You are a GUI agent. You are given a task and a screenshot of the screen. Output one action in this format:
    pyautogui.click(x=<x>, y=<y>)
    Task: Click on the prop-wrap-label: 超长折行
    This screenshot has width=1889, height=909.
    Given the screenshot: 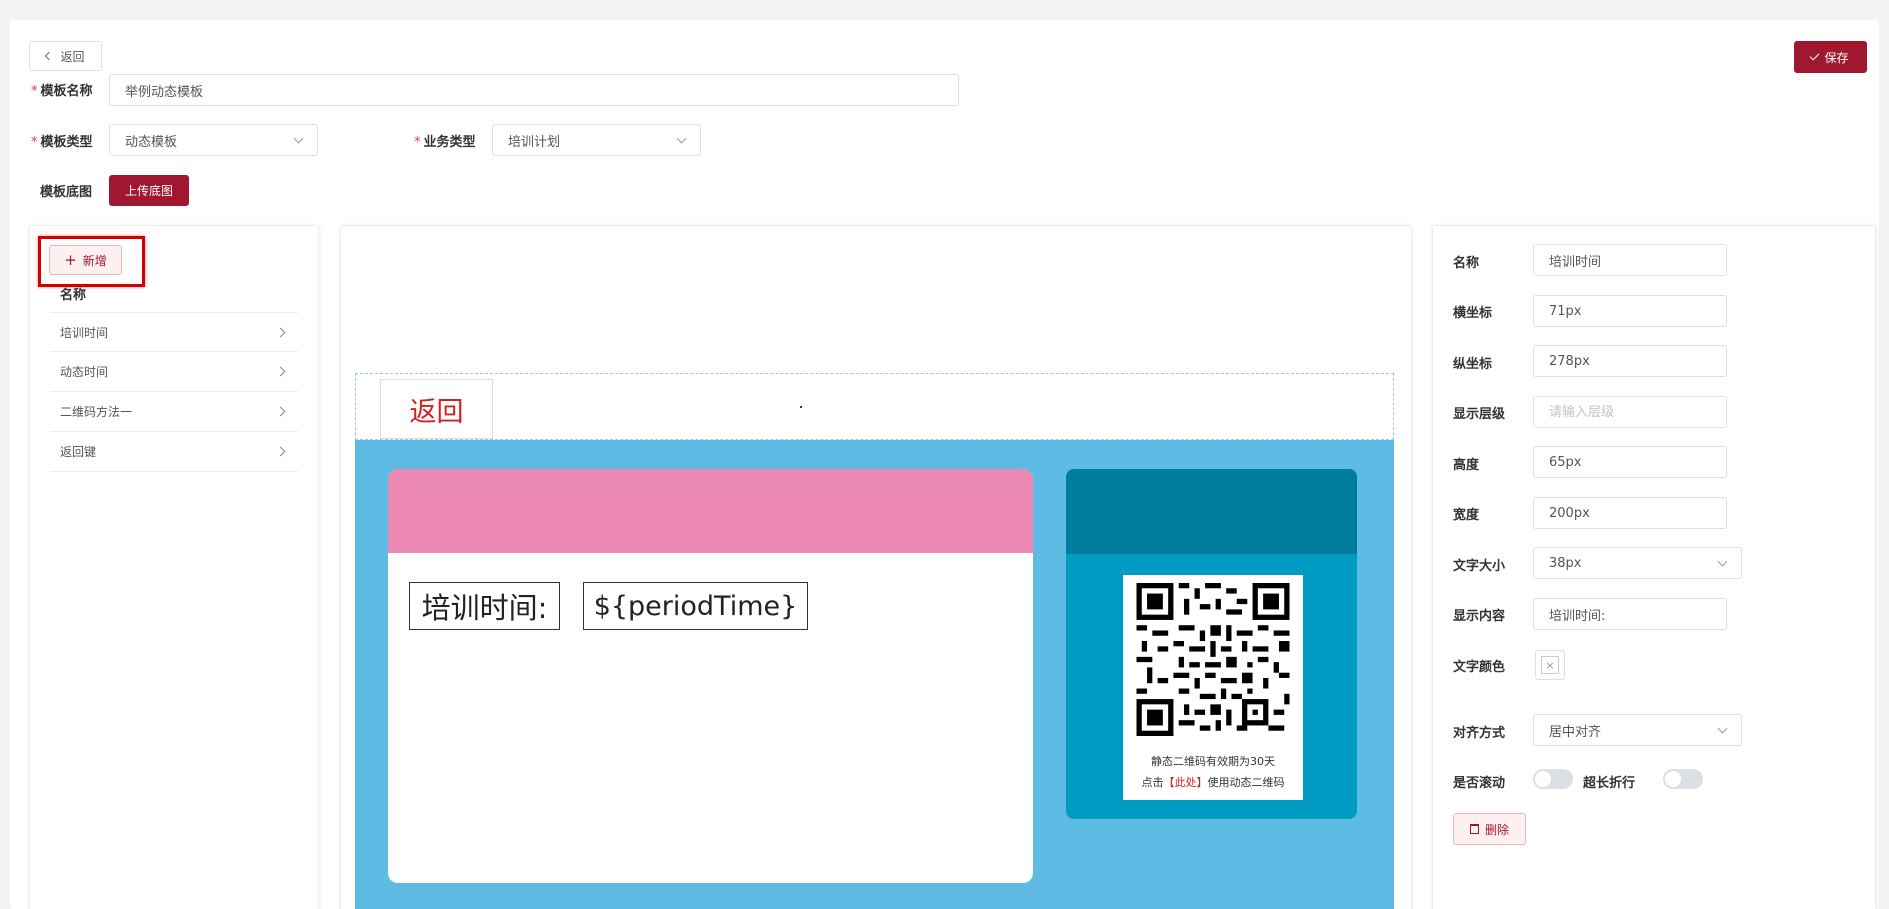 What is the action you would take?
    pyautogui.click(x=1609, y=783)
    